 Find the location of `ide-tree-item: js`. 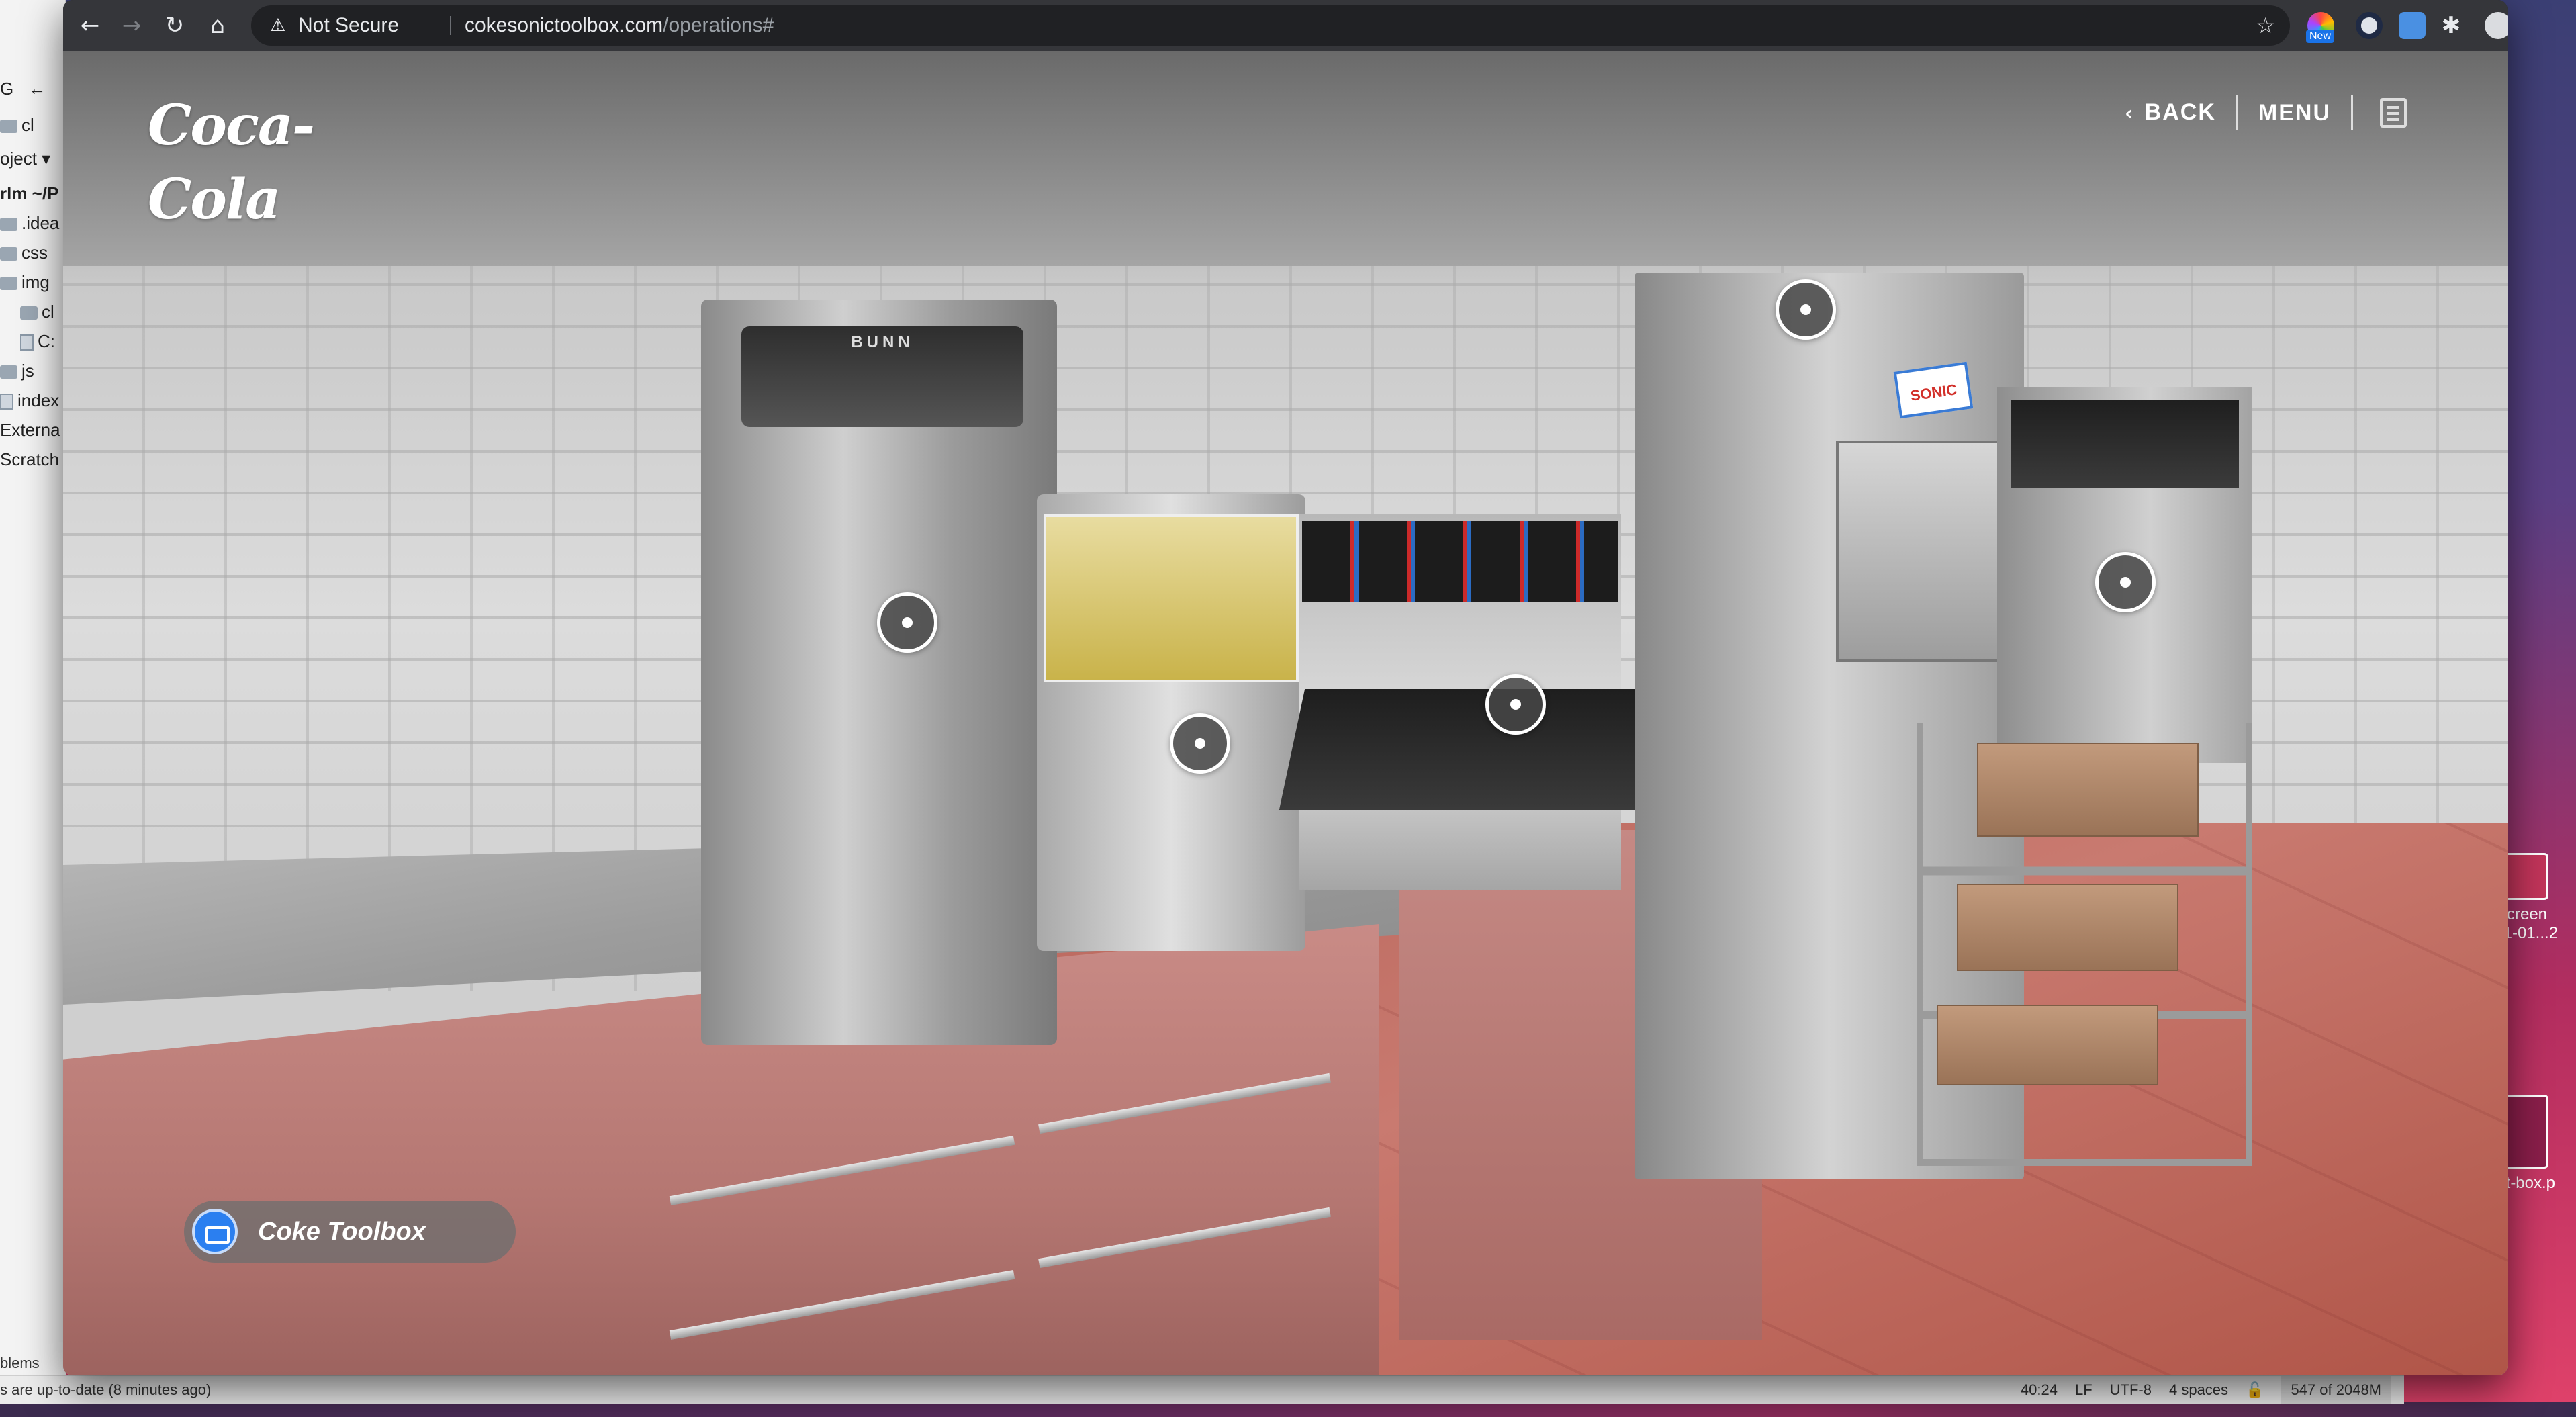

ide-tree-item: js is located at coordinates (33, 370).